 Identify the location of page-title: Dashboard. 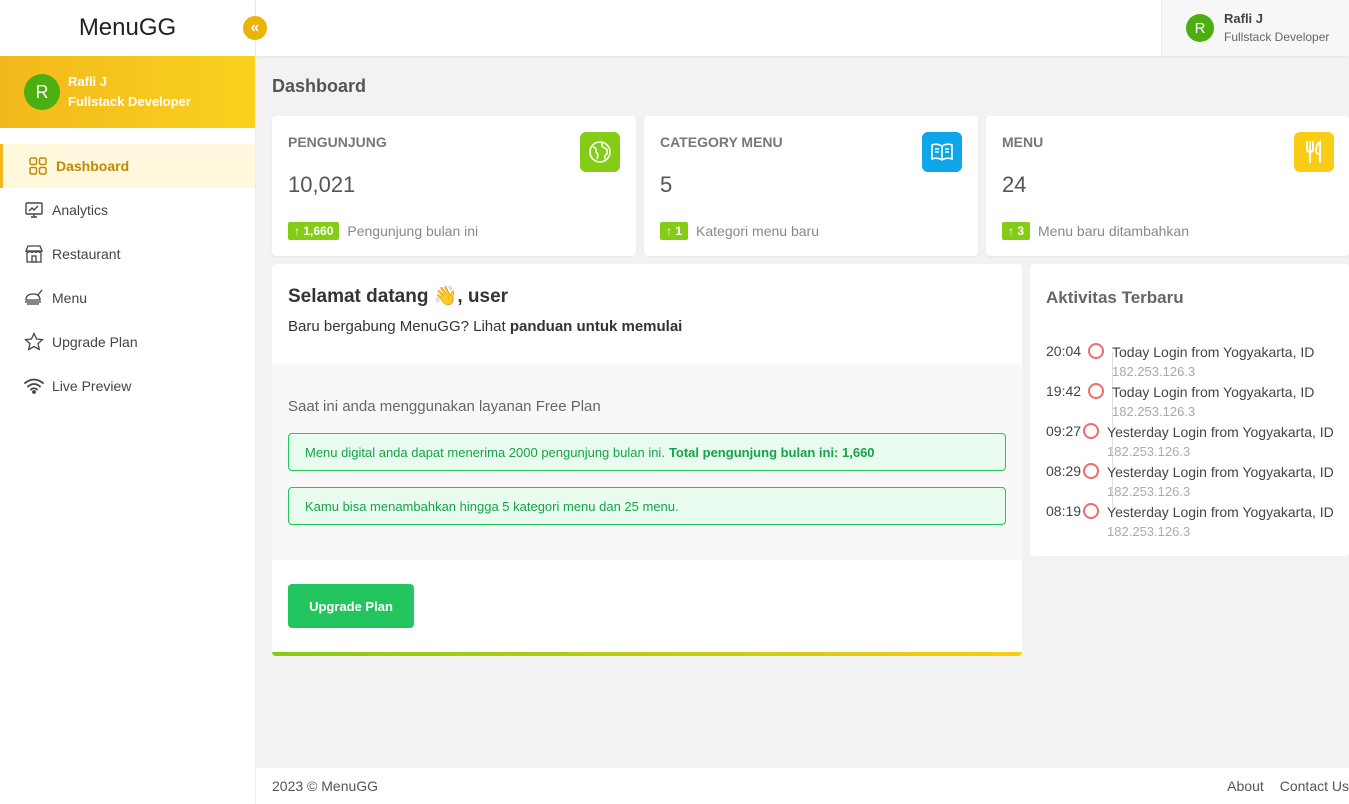
(319, 86).